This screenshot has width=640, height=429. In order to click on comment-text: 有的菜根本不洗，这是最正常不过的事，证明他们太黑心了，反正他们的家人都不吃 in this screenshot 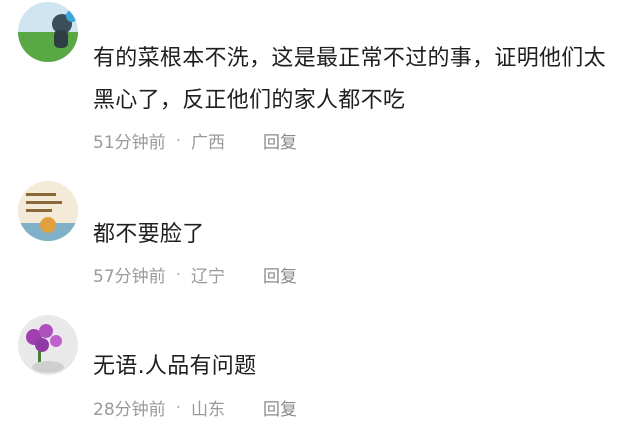, I will do `click(349, 79)`.